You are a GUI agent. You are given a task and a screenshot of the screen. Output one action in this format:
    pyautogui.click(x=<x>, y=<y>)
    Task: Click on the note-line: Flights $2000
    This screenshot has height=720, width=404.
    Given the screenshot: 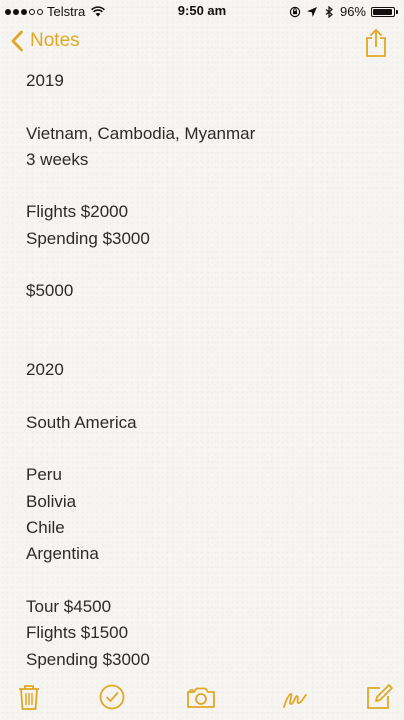 What is the action you would take?
    pyautogui.click(x=77, y=212)
    